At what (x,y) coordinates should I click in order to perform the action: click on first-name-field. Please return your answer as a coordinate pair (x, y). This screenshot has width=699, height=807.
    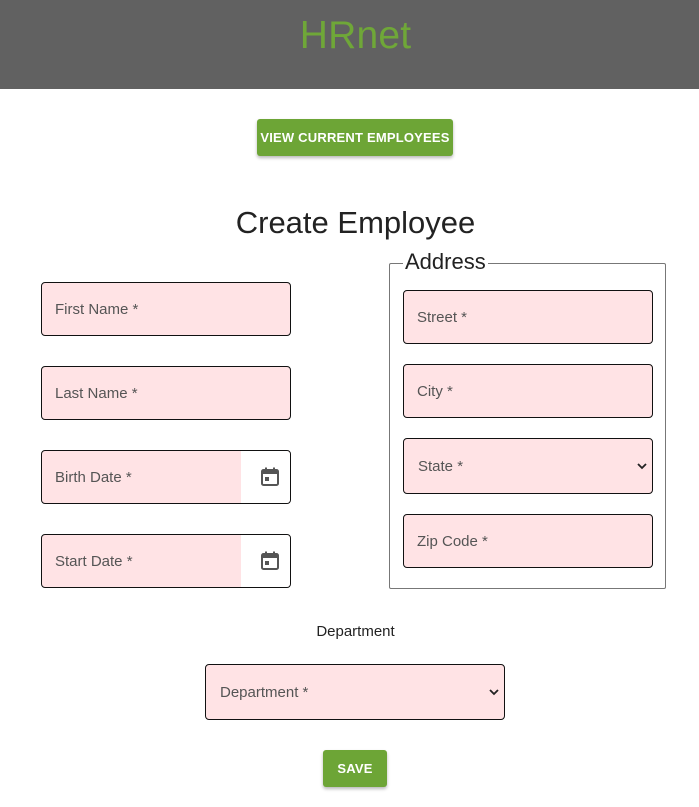
    Looking at the image, I should click on (166, 309).